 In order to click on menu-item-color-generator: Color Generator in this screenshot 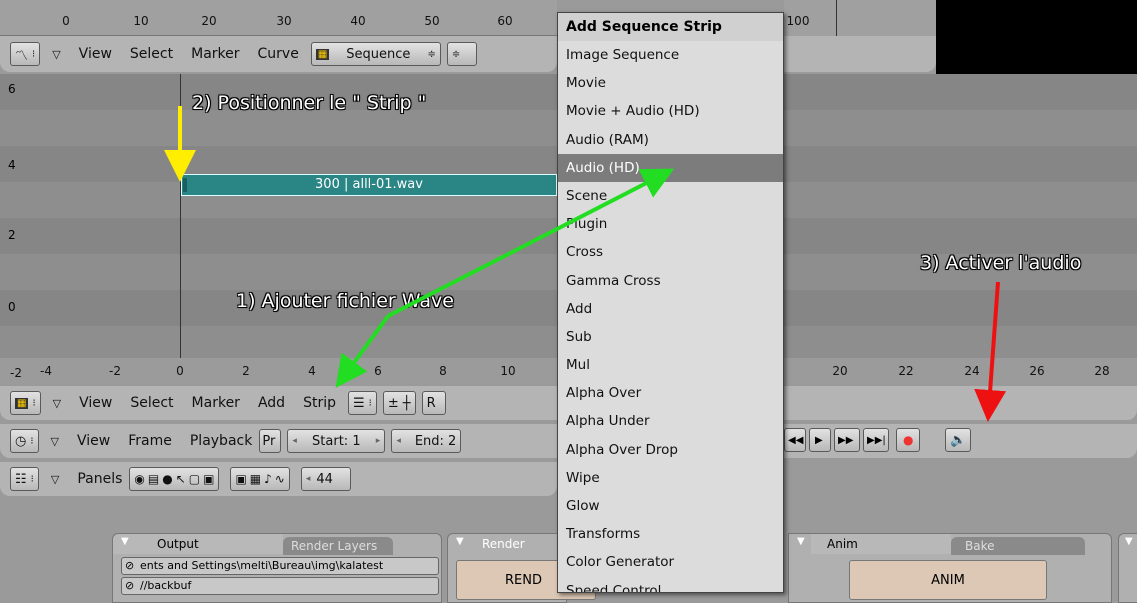, I will do `click(670, 562)`.